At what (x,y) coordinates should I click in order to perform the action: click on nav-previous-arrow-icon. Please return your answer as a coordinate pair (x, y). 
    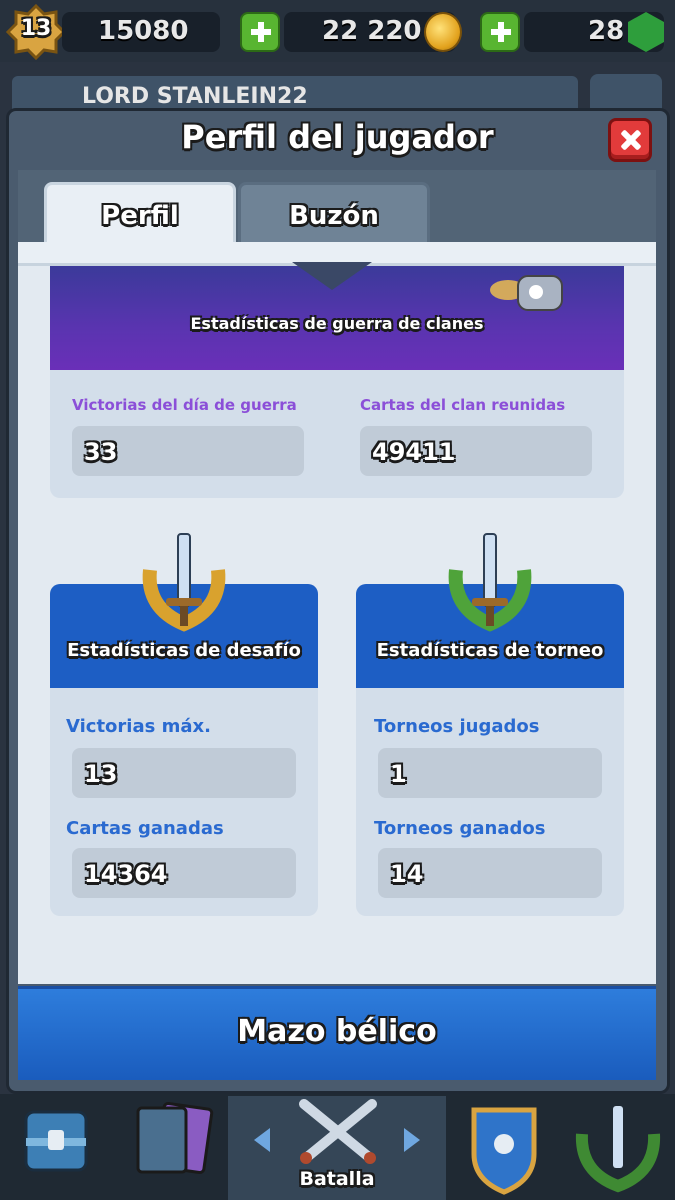
    Looking at the image, I should click on (262, 1140).